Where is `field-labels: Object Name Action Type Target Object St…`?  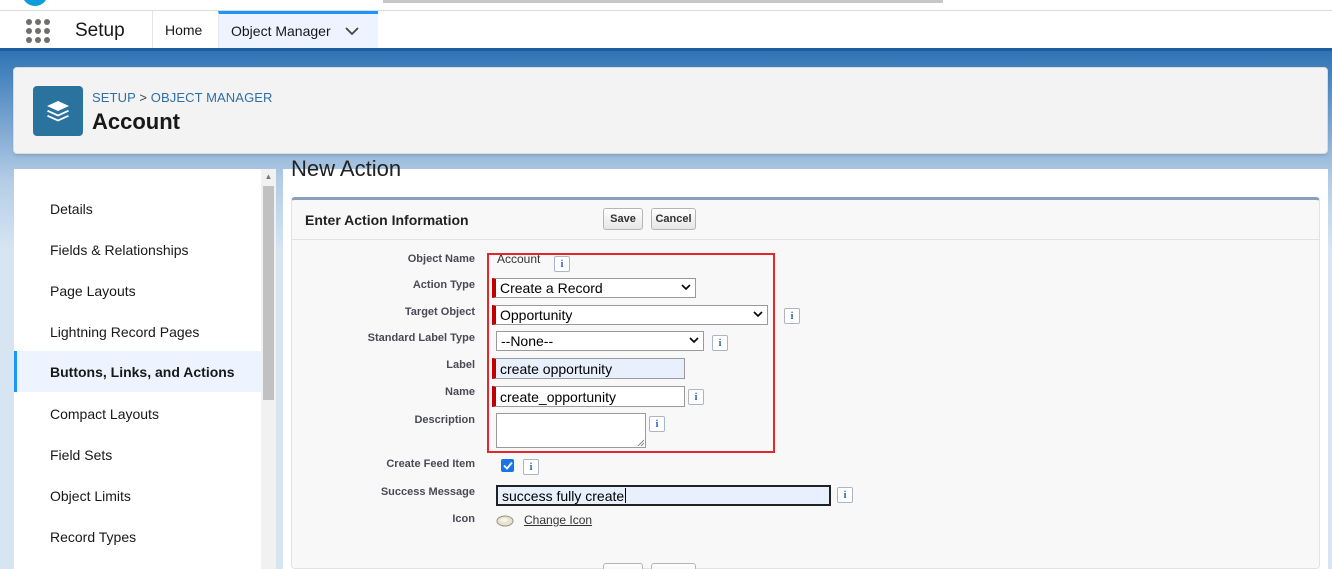 field-labels: Object Name Action Type Target Object St… is located at coordinates (383, 384).